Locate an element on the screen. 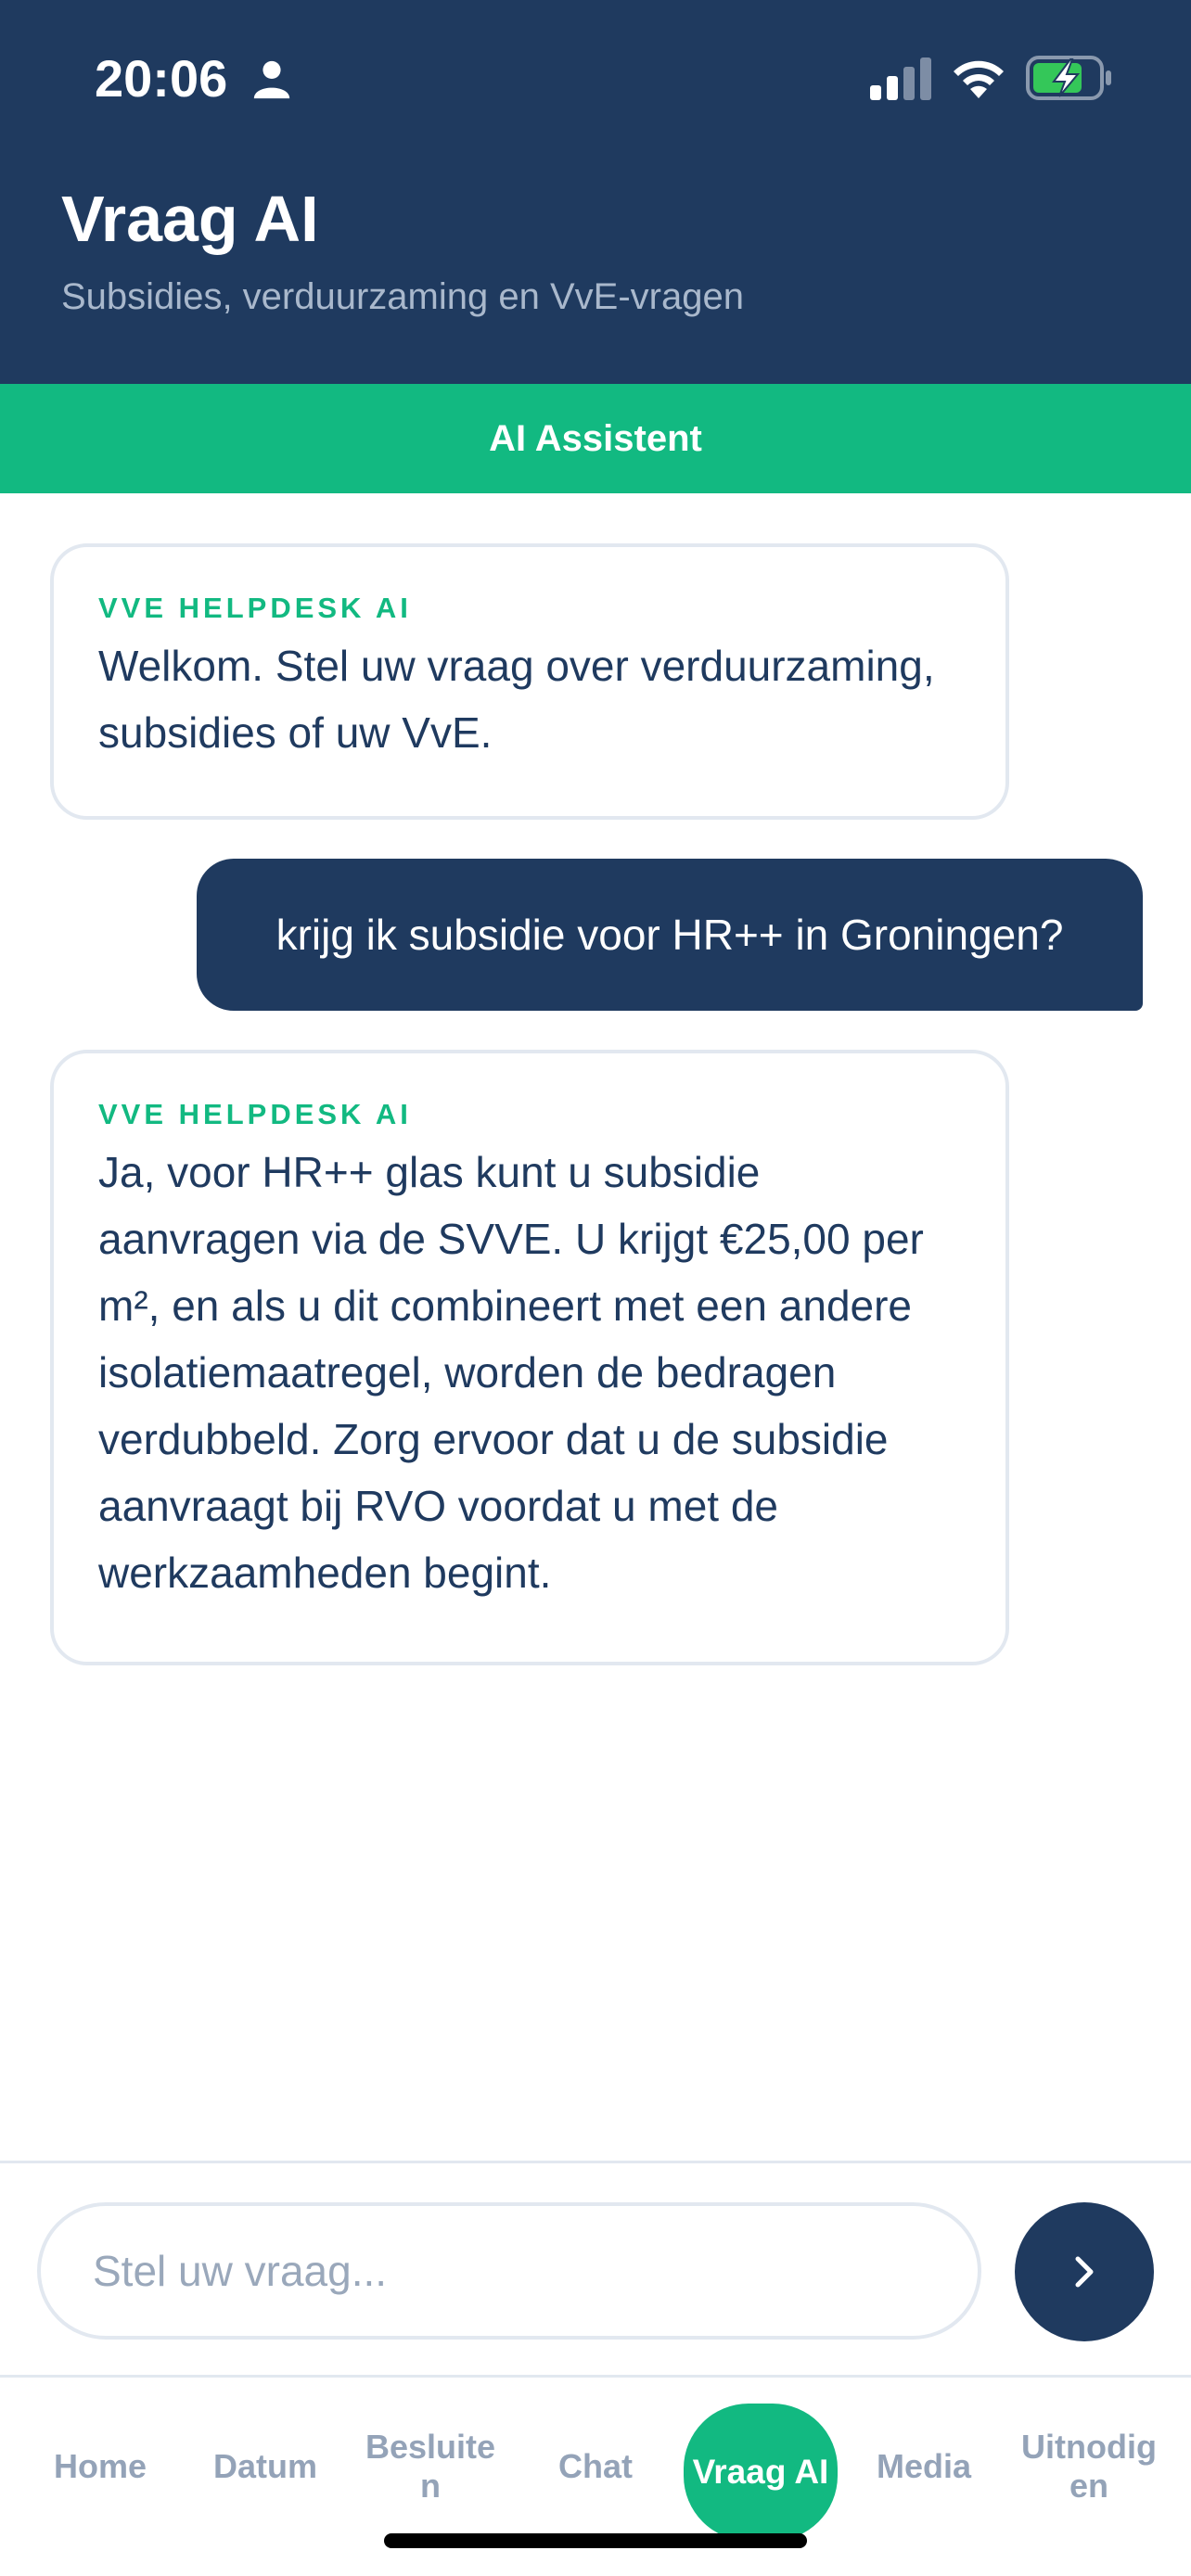 The width and height of the screenshot is (1191, 2576). ai-assistant-banner: AI Assistent is located at coordinates (595, 438).